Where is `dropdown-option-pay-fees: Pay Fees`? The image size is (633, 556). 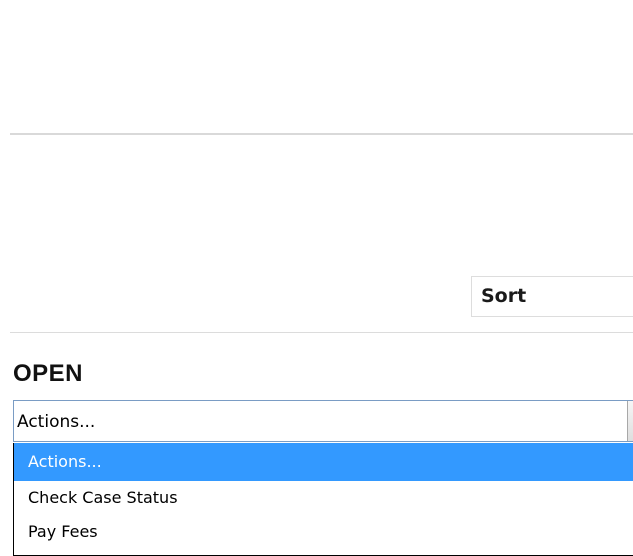
dropdown-option-pay-fees: Pay Fees is located at coordinates (323, 532).